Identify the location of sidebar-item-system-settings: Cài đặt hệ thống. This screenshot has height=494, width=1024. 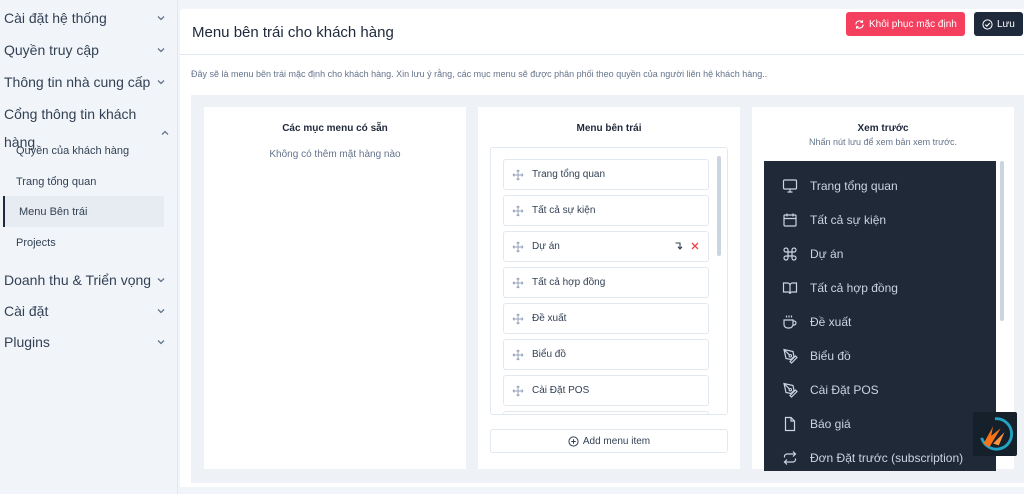
(89, 18).